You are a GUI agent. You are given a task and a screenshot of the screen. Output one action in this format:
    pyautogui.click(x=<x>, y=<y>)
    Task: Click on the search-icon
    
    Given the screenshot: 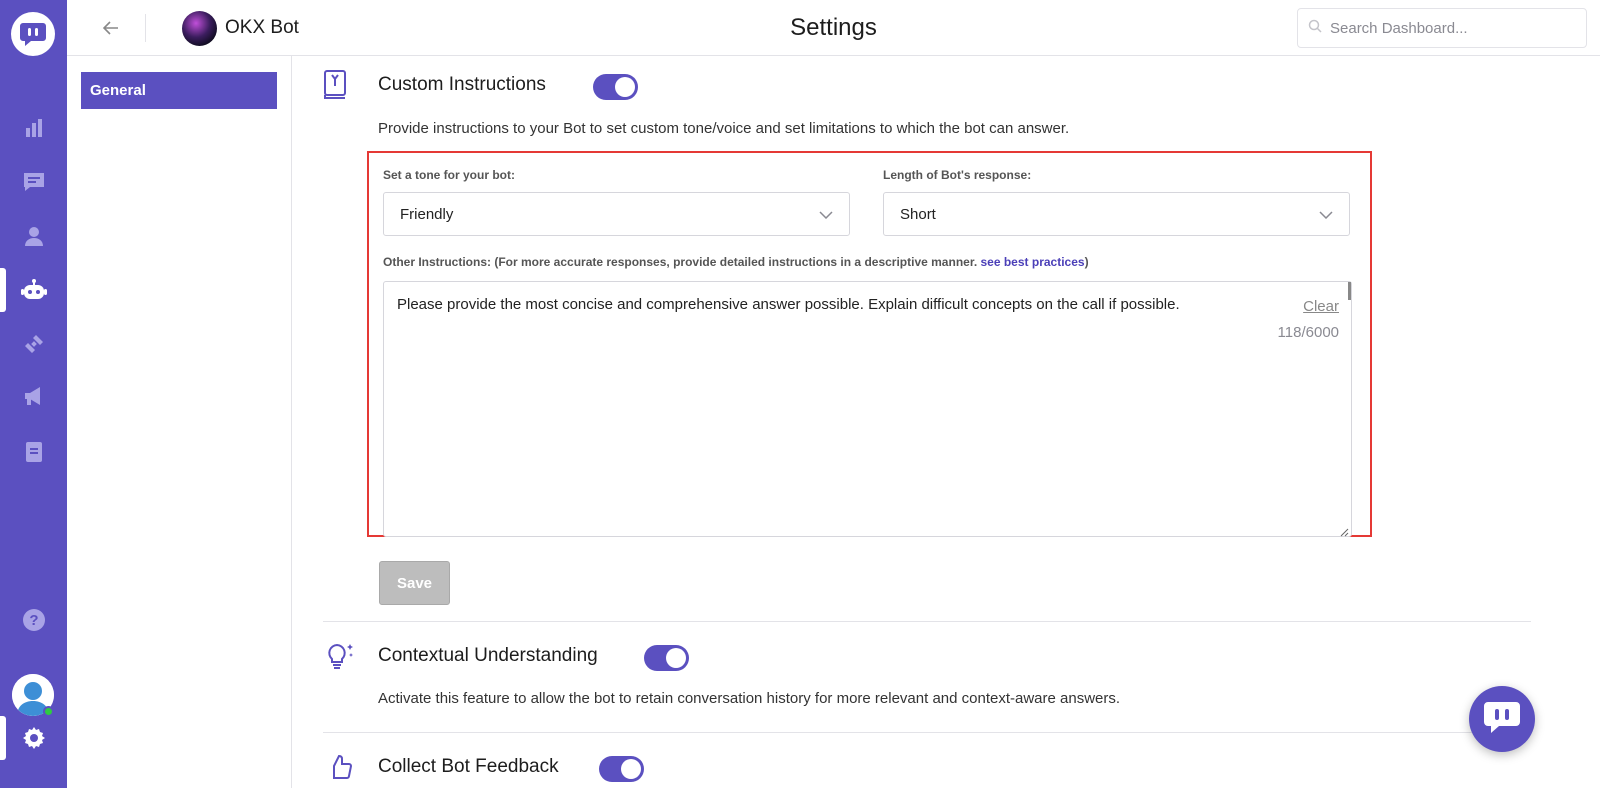 What is the action you would take?
    pyautogui.click(x=1315, y=28)
    